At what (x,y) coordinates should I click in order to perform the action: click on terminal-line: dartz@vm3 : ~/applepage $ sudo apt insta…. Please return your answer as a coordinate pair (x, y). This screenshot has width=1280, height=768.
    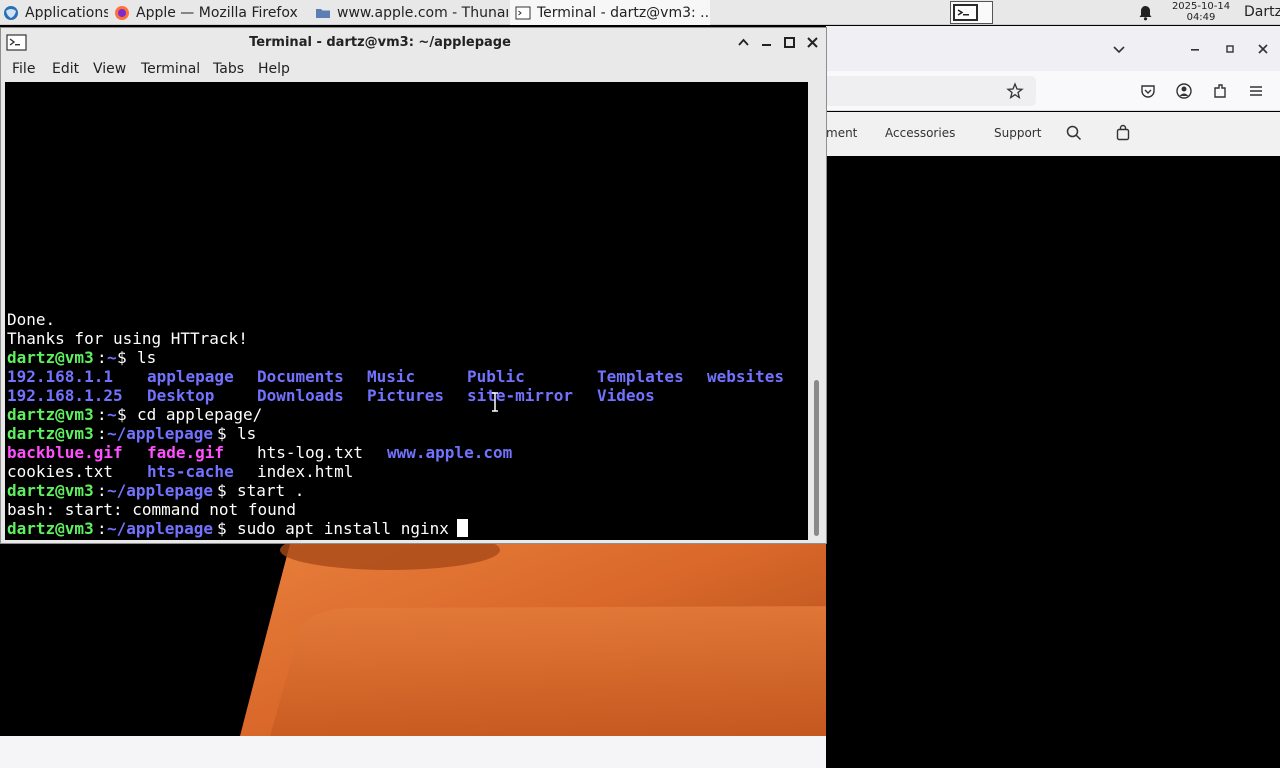
    Looking at the image, I should click on (237, 528).